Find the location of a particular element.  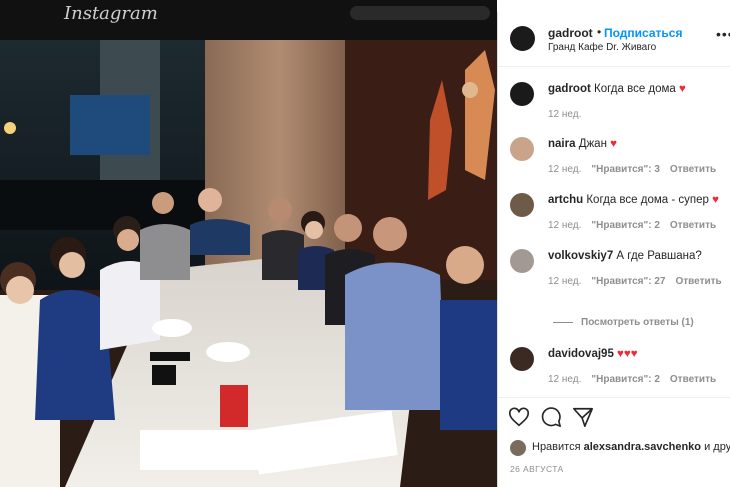

instagram-logo: Instagram is located at coordinates (111, 13).